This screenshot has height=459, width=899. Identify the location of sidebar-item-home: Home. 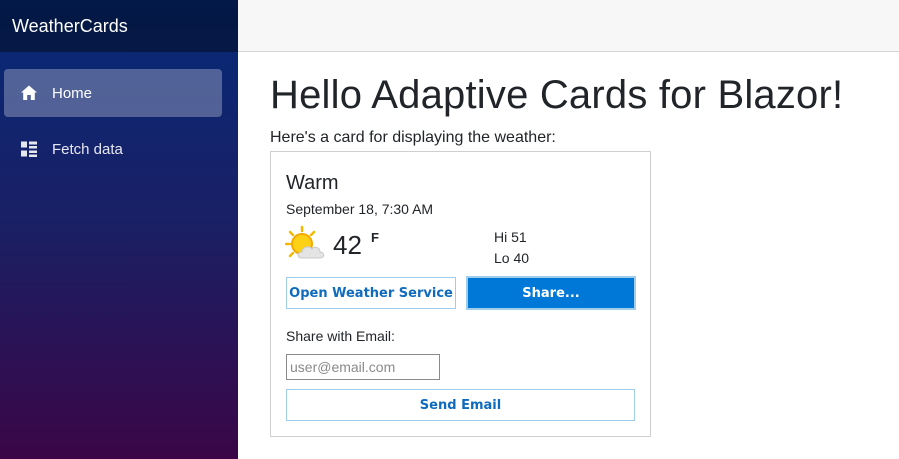
(113, 93).